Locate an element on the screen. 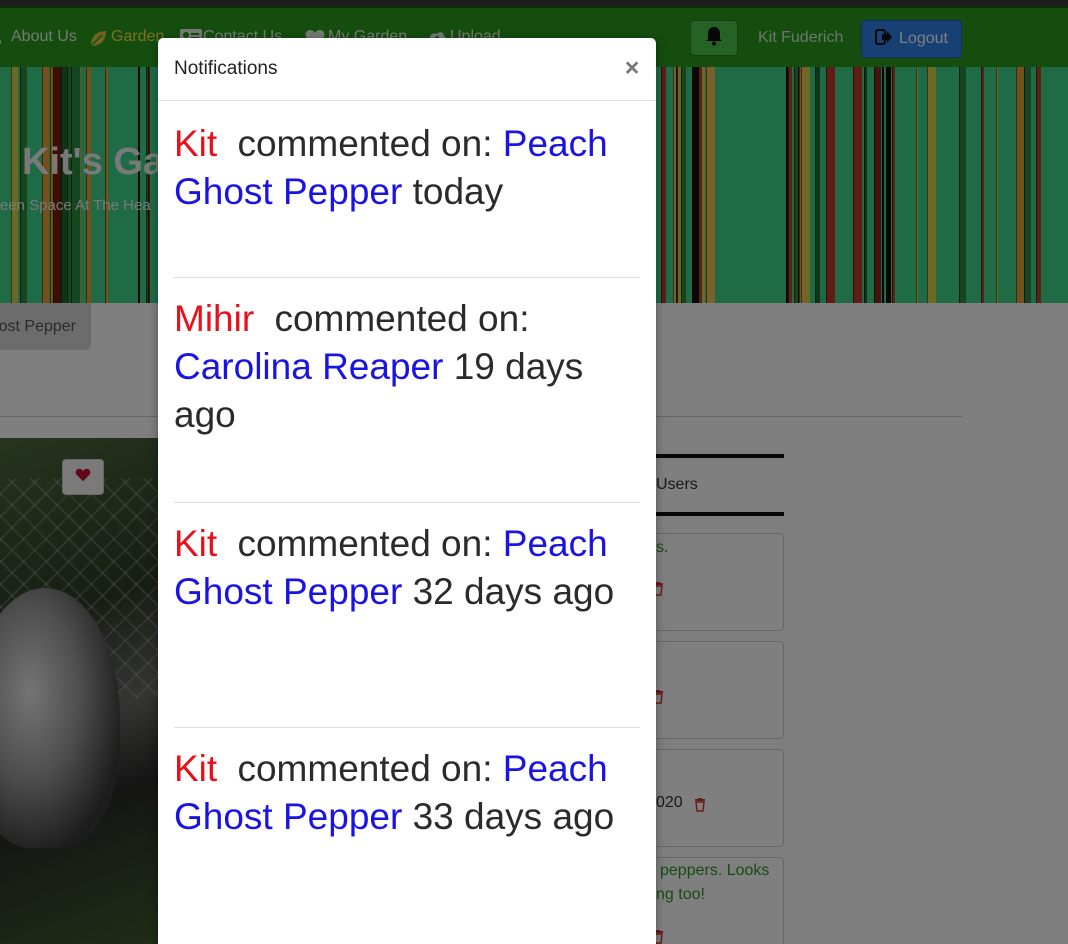 This screenshot has width=1068, height=944. modal-title: Notifications is located at coordinates (226, 68).